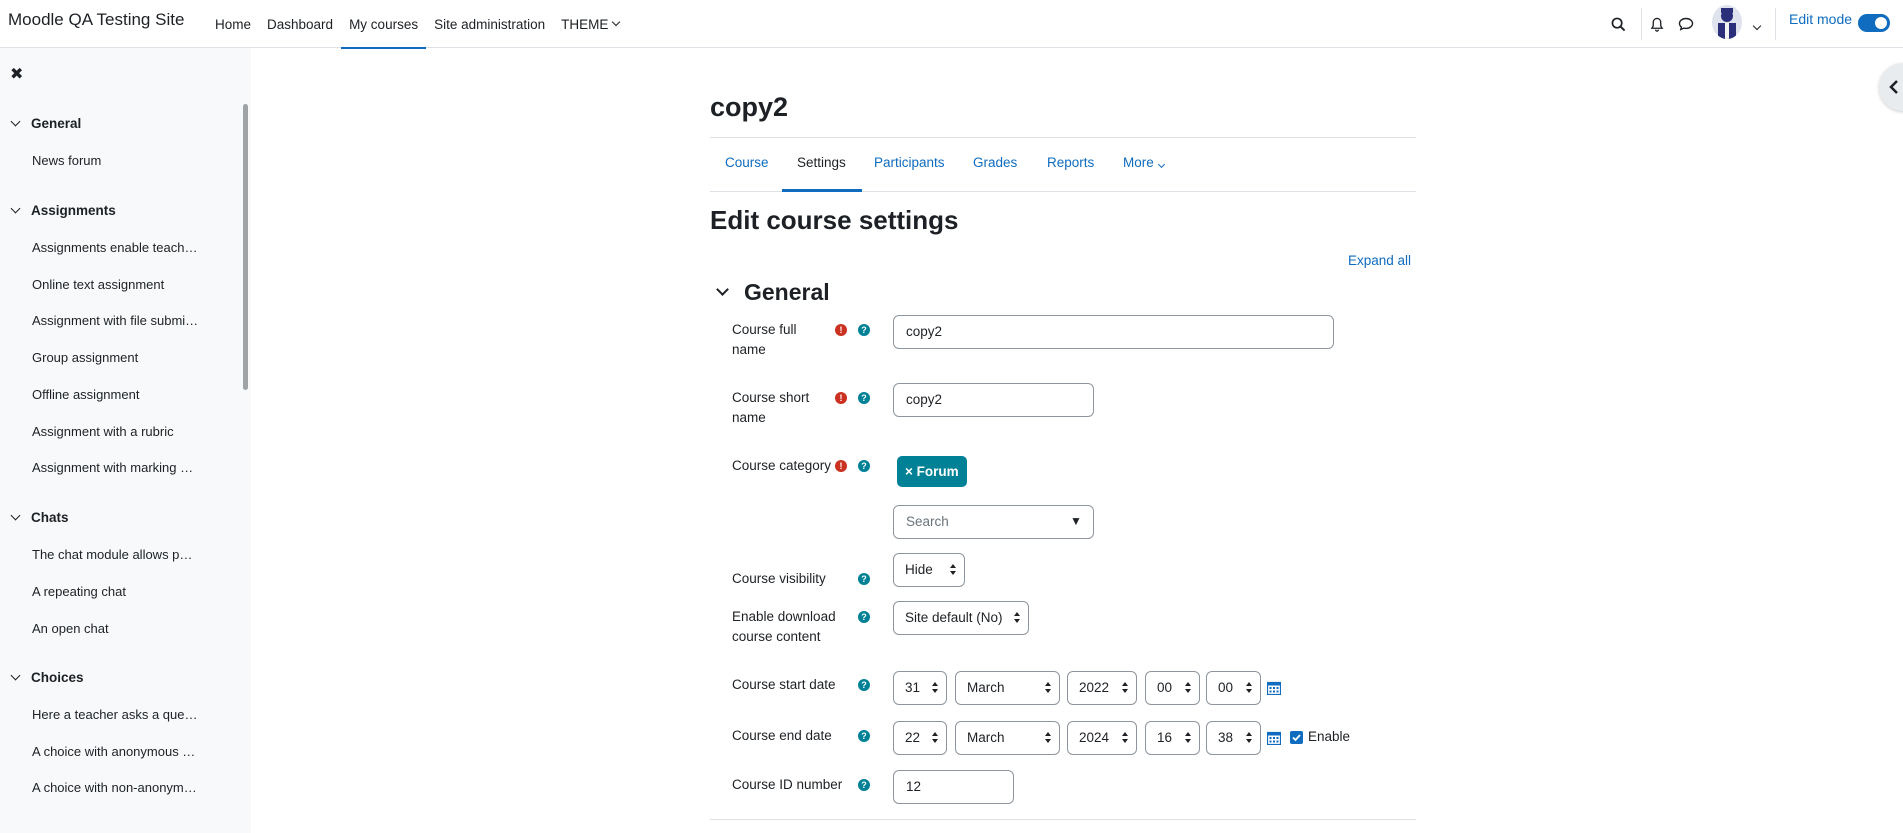 This screenshot has height=833, width=1903. I want to click on tab-participants: Participants, so click(909, 162).